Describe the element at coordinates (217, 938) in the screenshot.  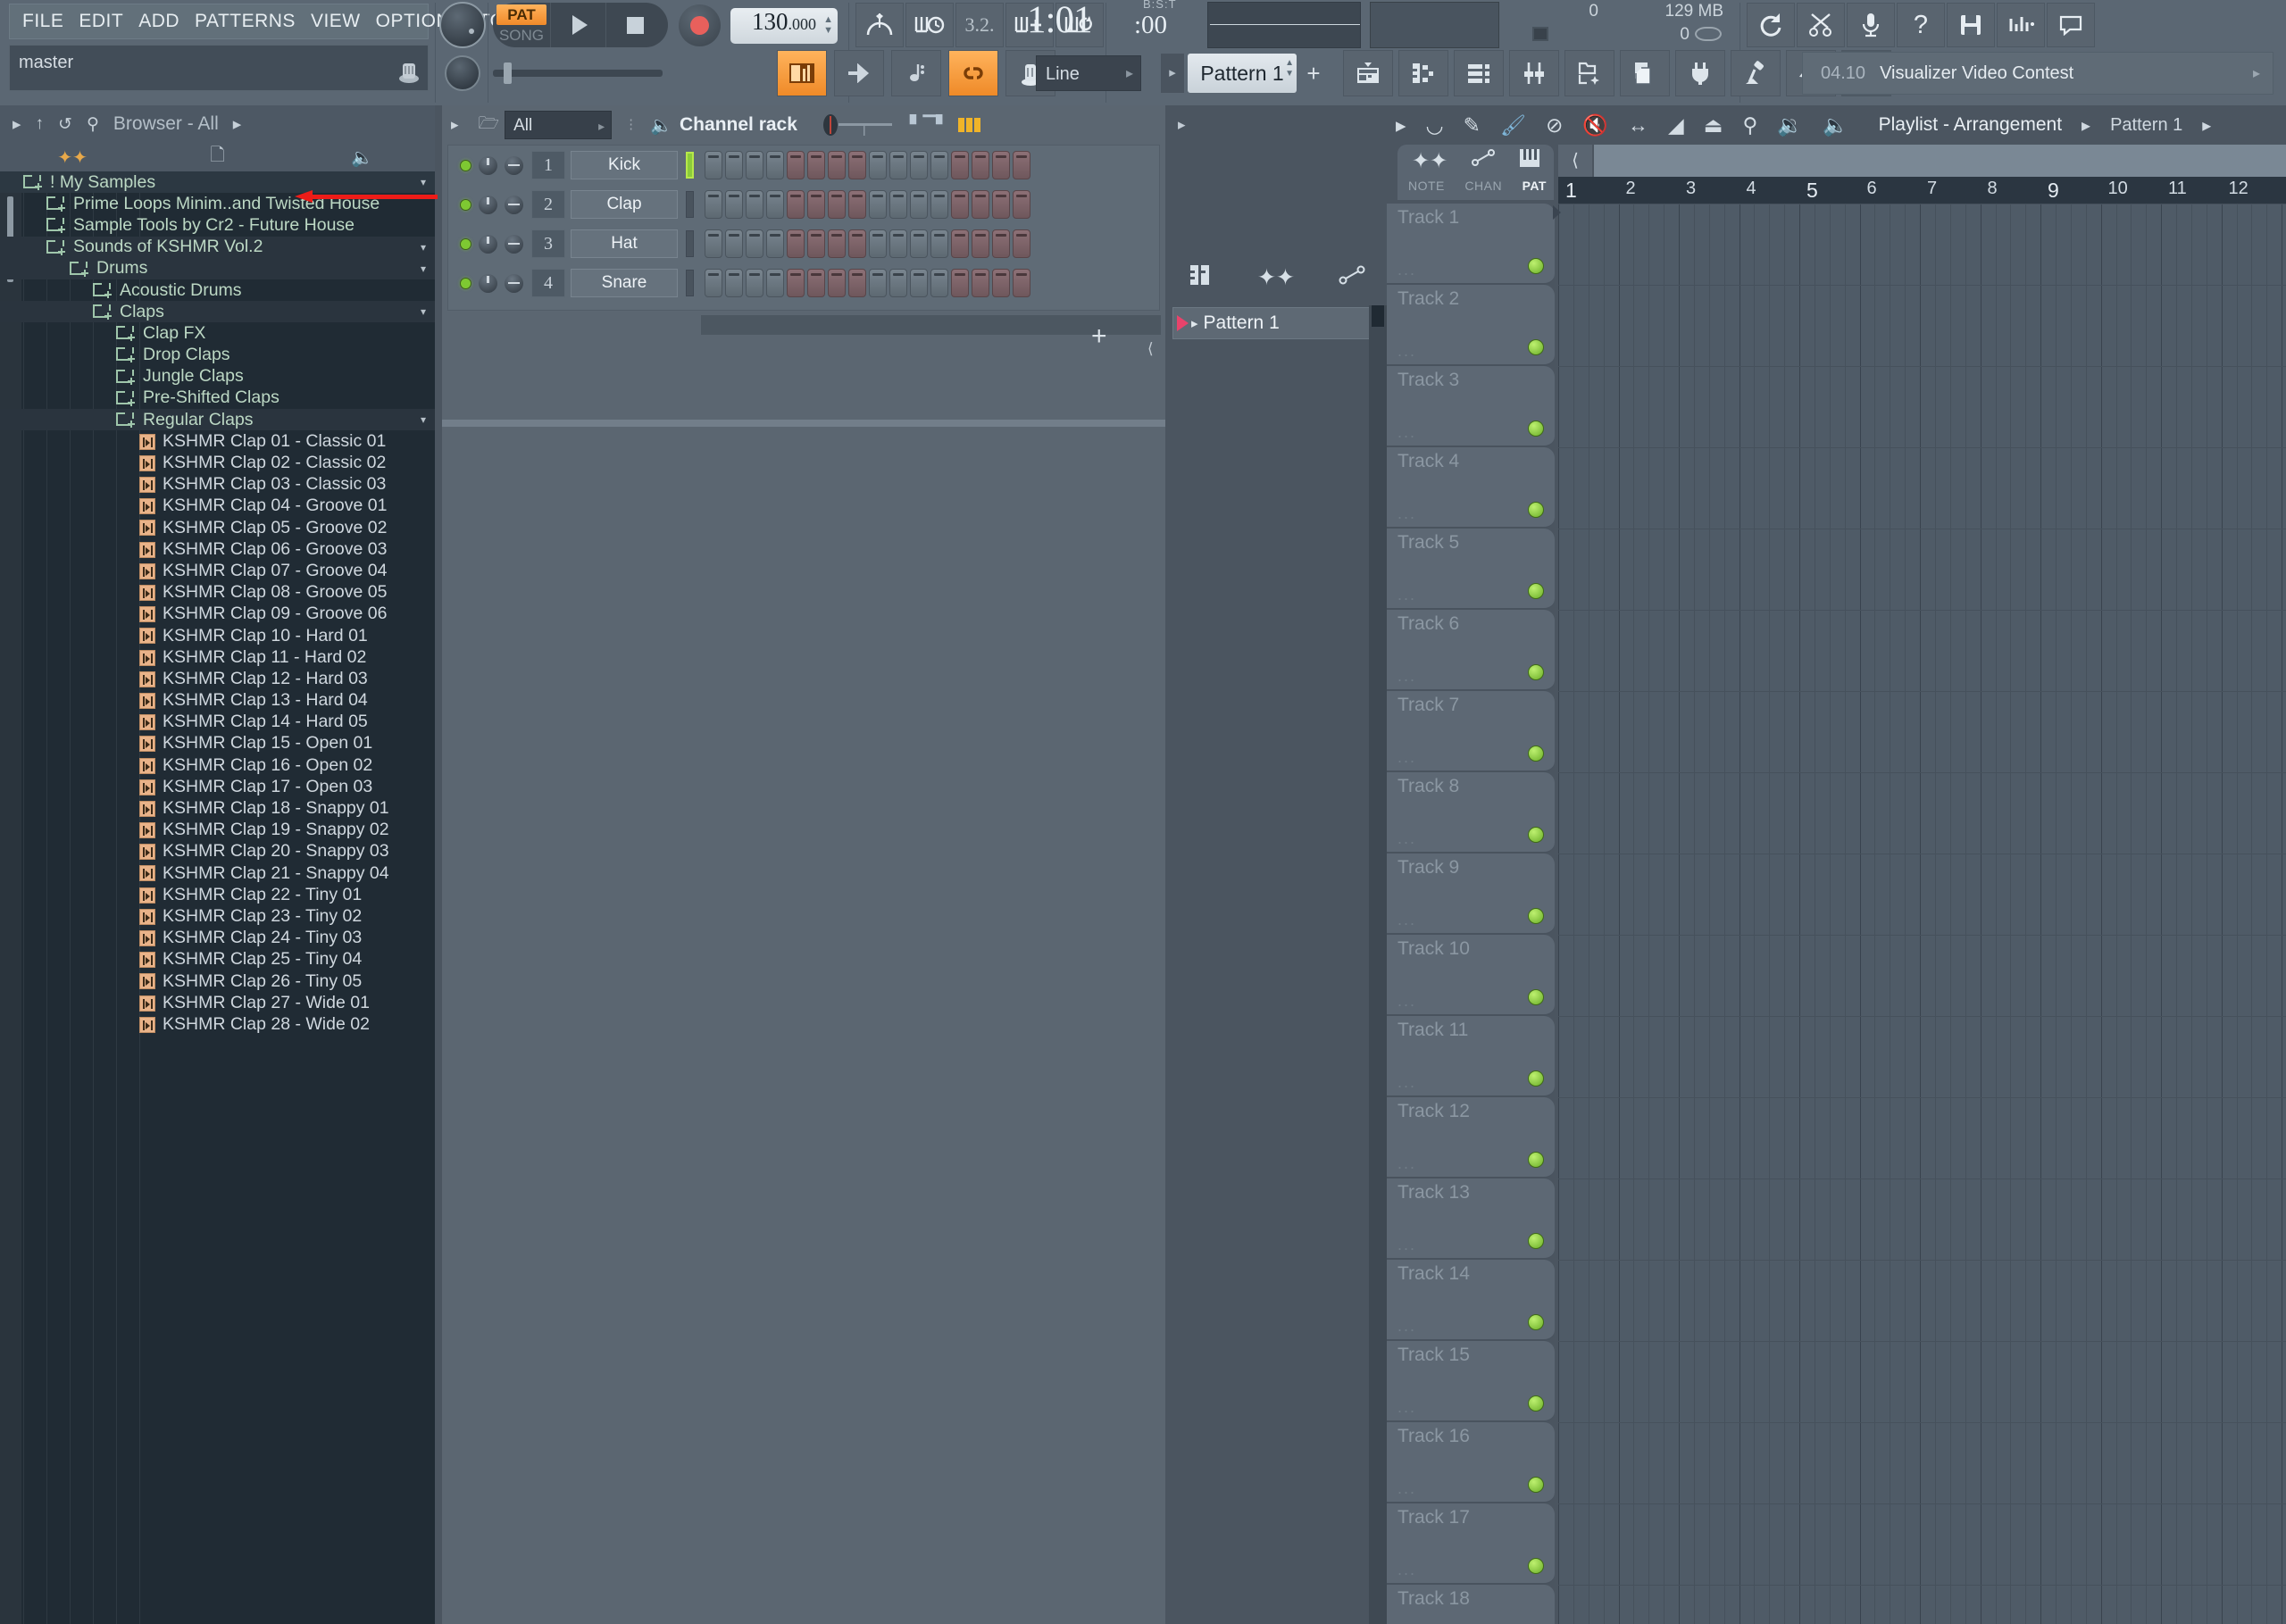
I see `browser-sample-item: KSHMR Clap 24 - Tiny 03` at that location.